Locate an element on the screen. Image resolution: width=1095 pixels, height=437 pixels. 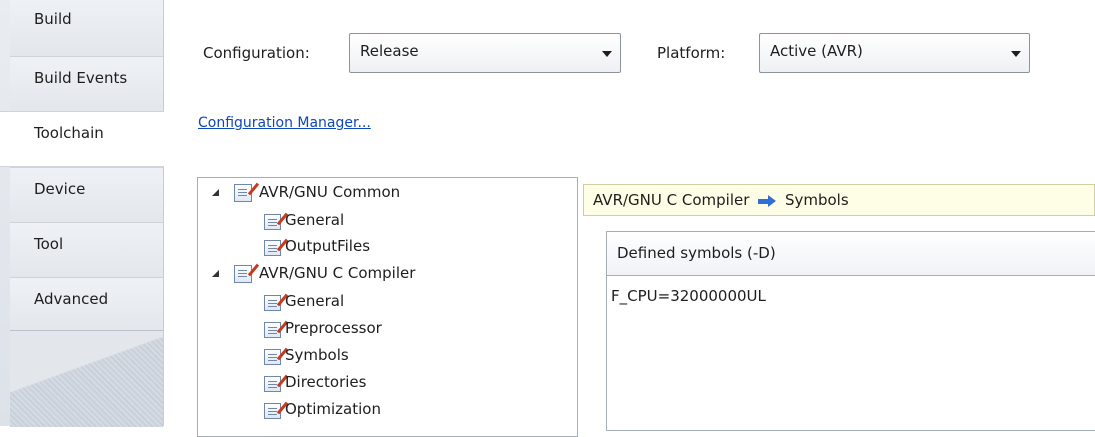
breadcrumb: AVR/GNU C Compiler Symbols is located at coordinates (839, 200).